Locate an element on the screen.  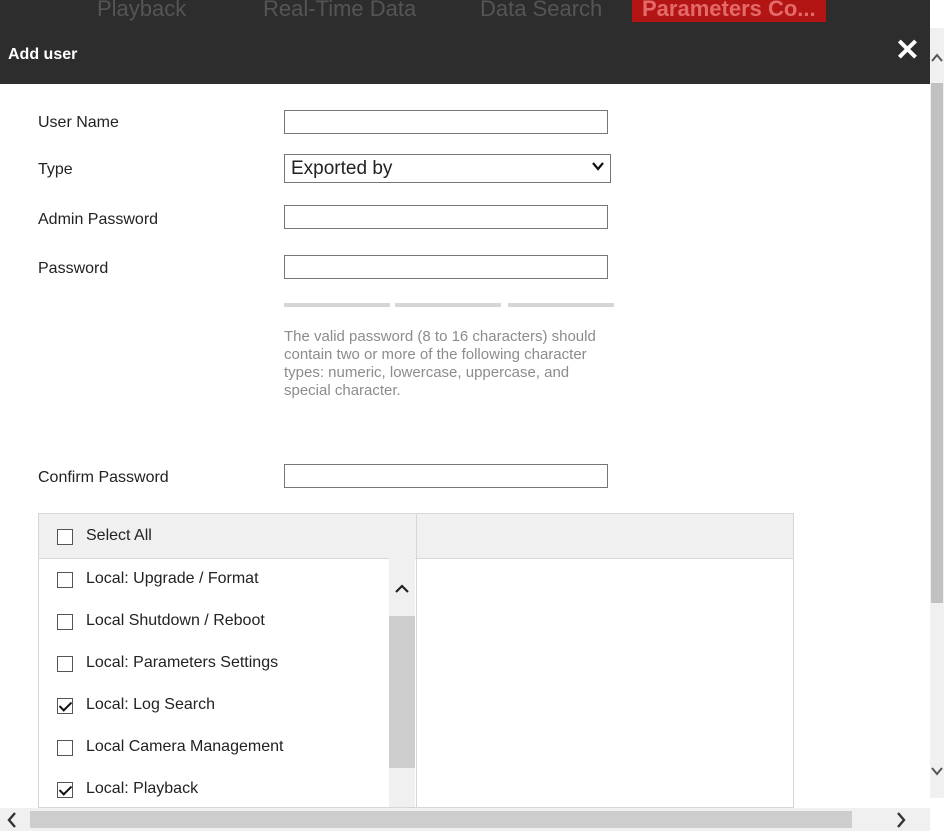
admin-password-label: Admin Password is located at coordinates (98, 219).